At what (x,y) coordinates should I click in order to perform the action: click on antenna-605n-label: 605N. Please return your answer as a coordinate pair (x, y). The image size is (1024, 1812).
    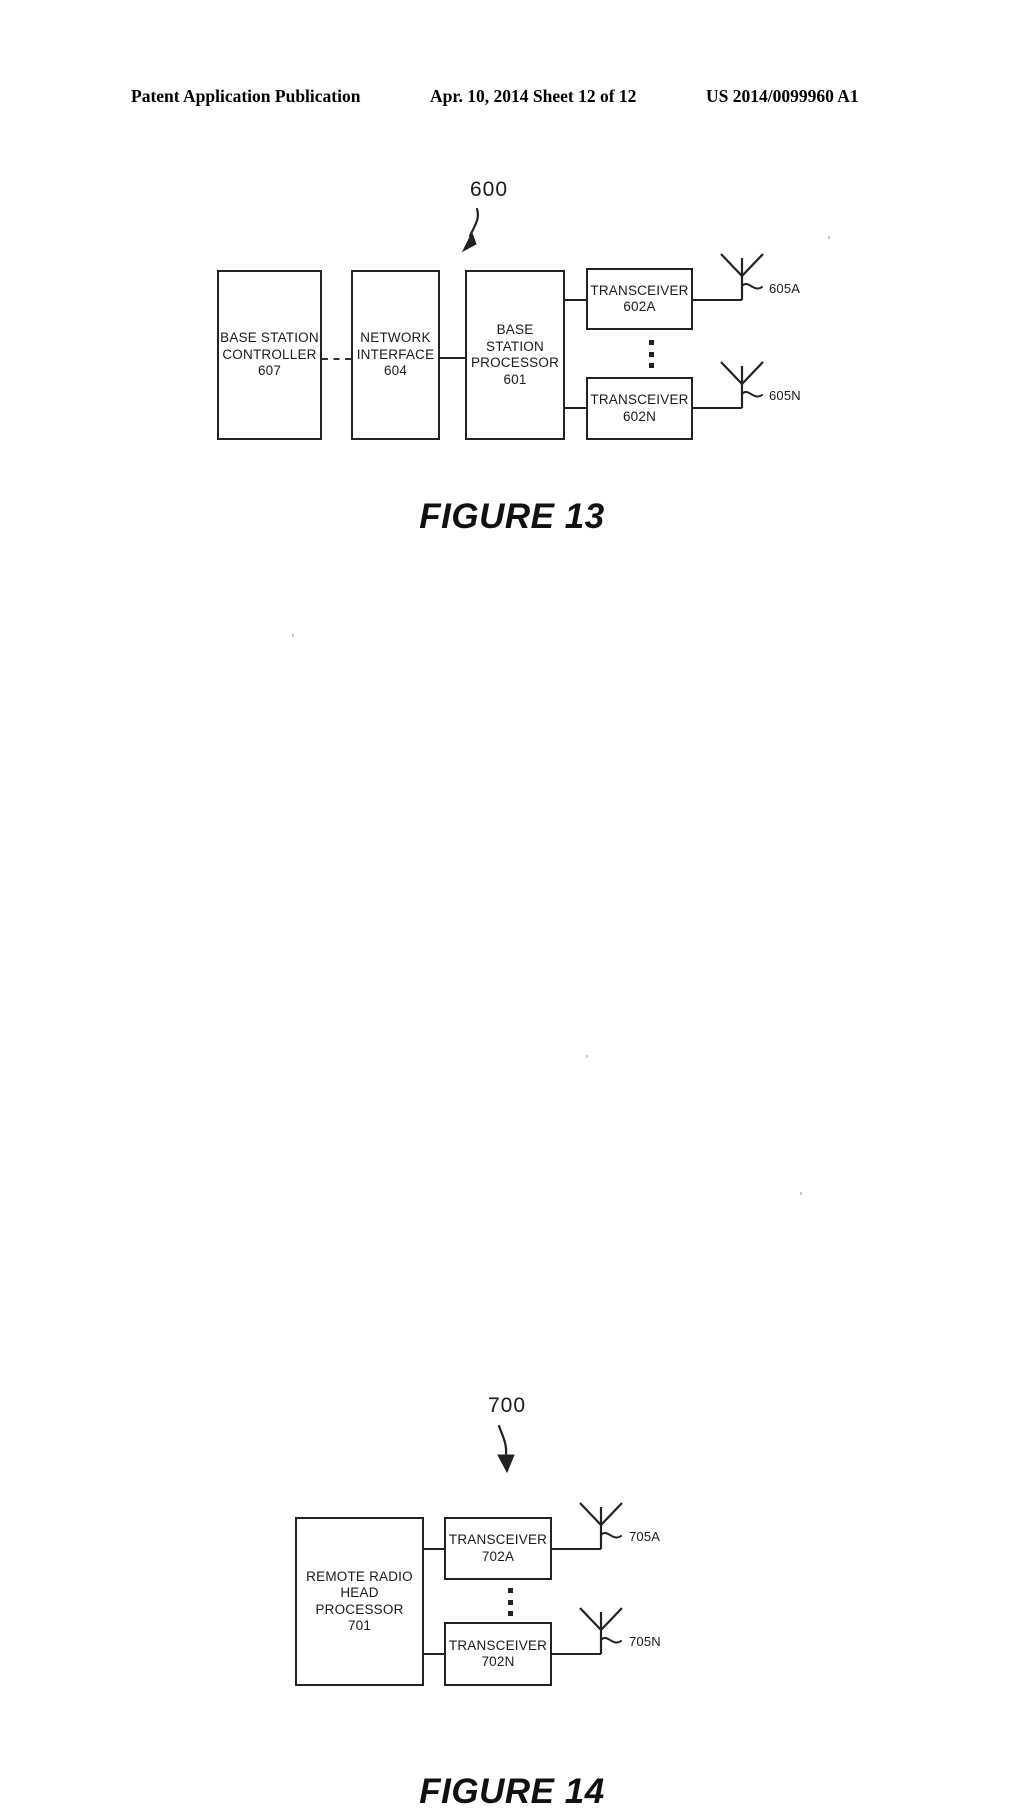
    Looking at the image, I should click on (785, 395).